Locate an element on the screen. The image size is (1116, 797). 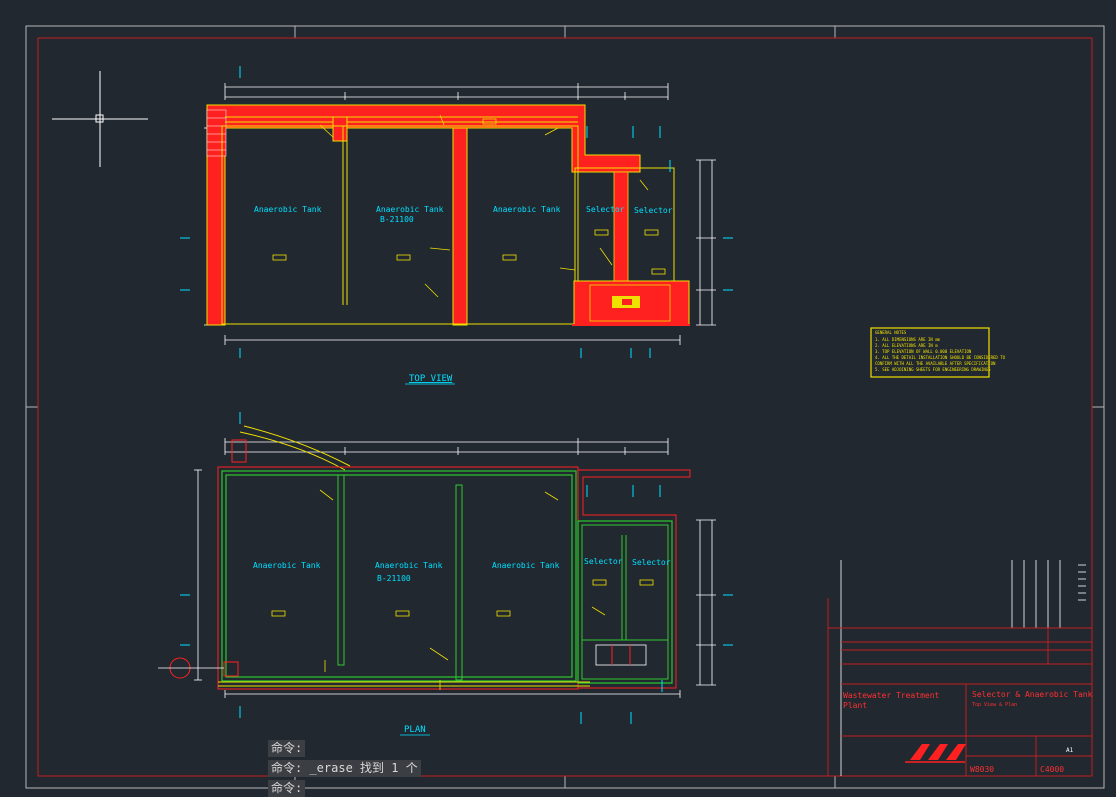
command-input-line: 命令: is located at coordinates (287, 788).